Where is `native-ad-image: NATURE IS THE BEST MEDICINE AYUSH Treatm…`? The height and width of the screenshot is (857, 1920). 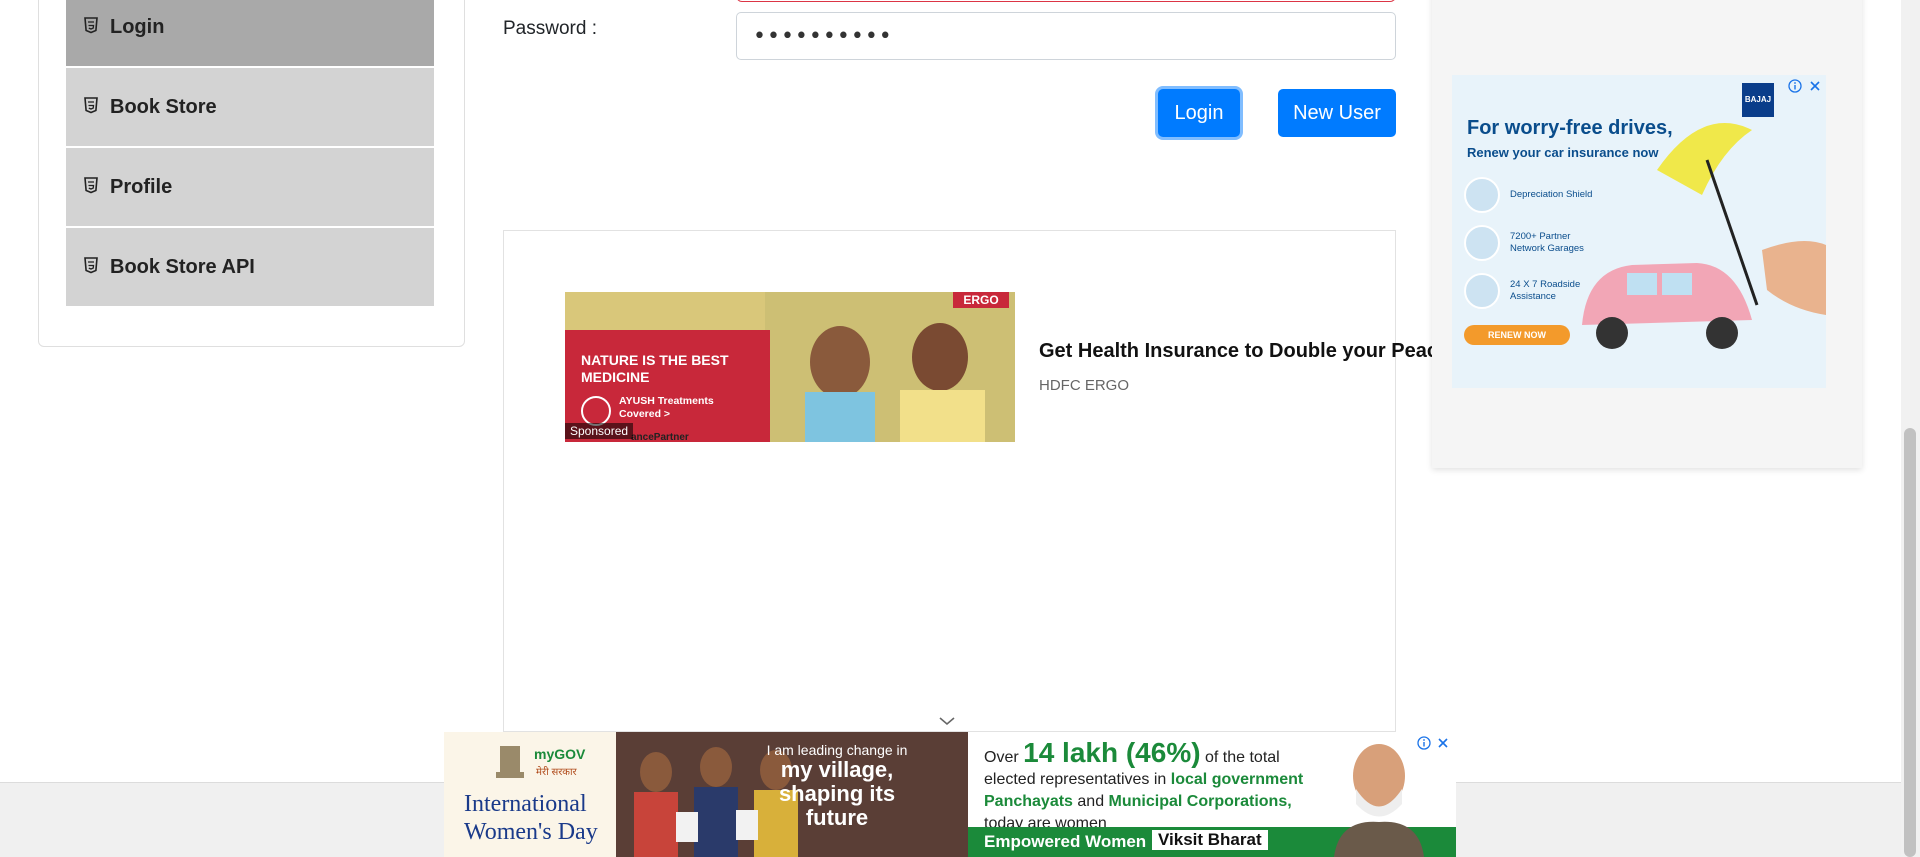
native-ad-image: NATURE IS THE BEST MEDICINE AYUSH Treatm… is located at coordinates (790, 367).